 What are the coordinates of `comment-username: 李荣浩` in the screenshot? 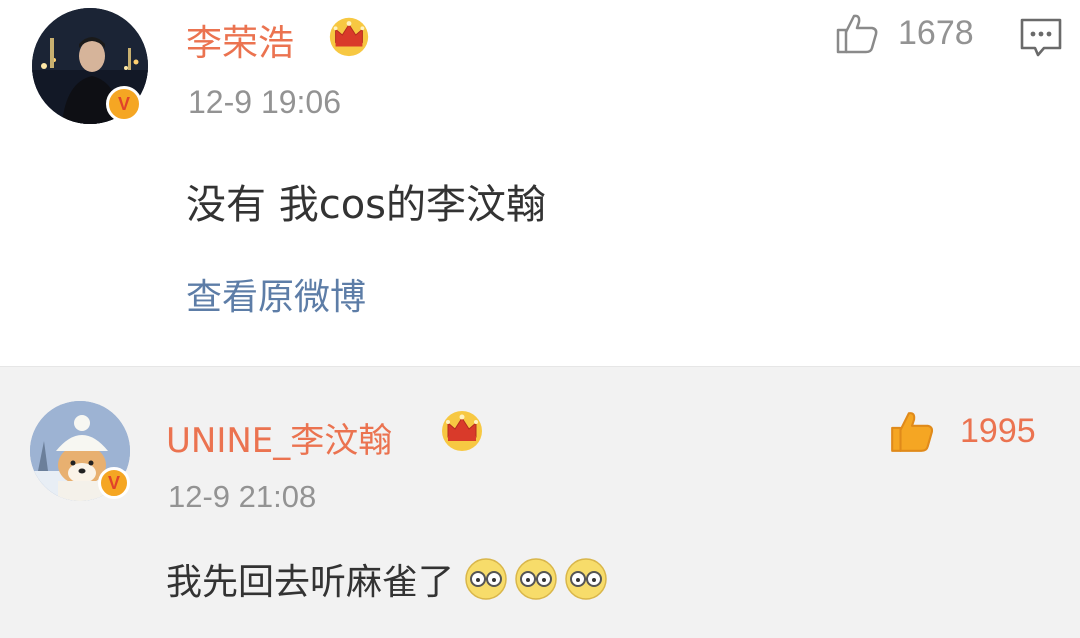 It's located at (240, 40).